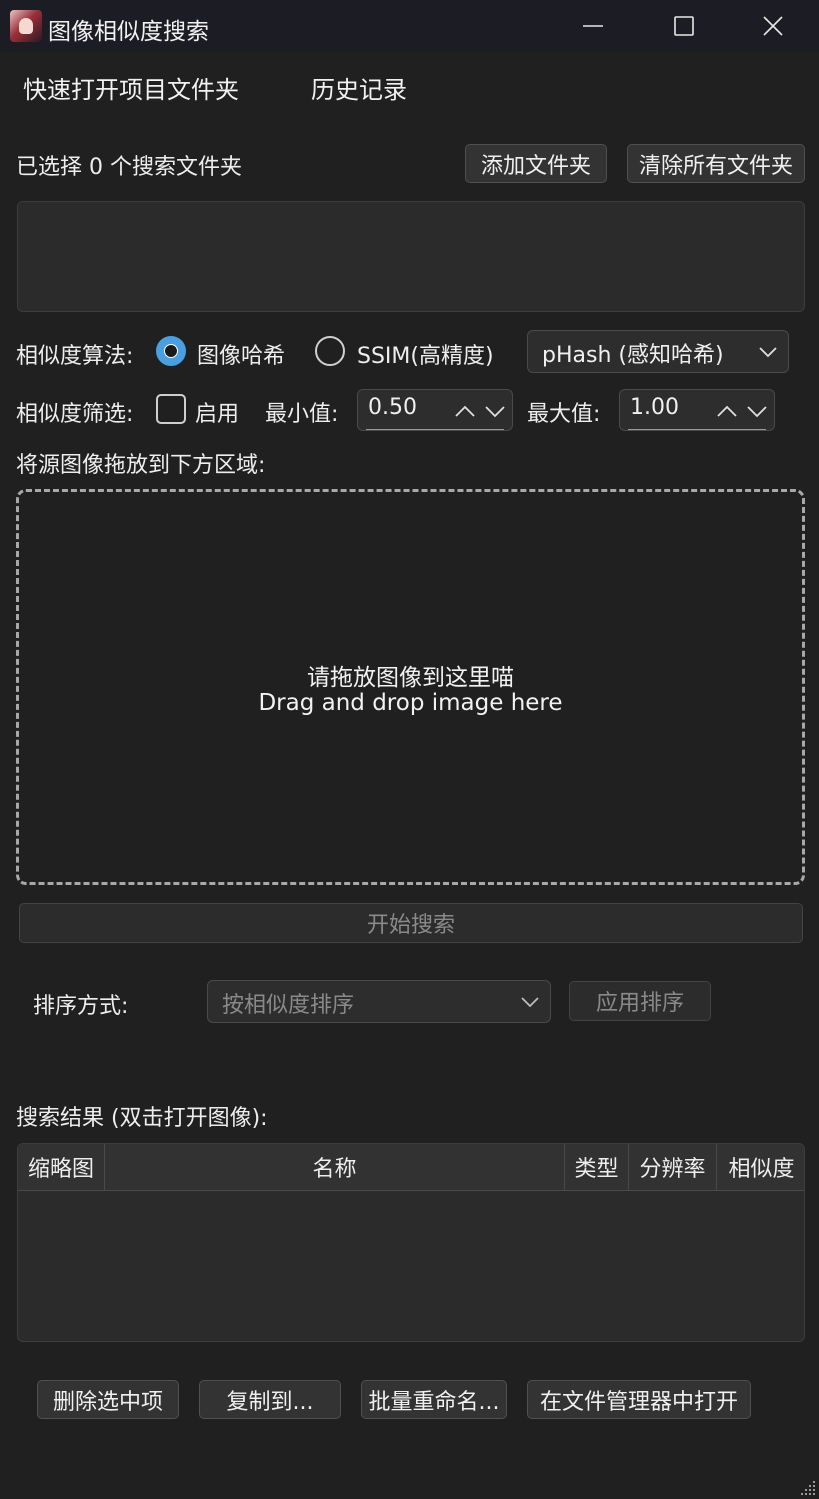 Image resolution: width=819 pixels, height=1499 pixels. Describe the element at coordinates (75, 414) in the screenshot. I see `filter-label: 相似度筛选:` at that location.